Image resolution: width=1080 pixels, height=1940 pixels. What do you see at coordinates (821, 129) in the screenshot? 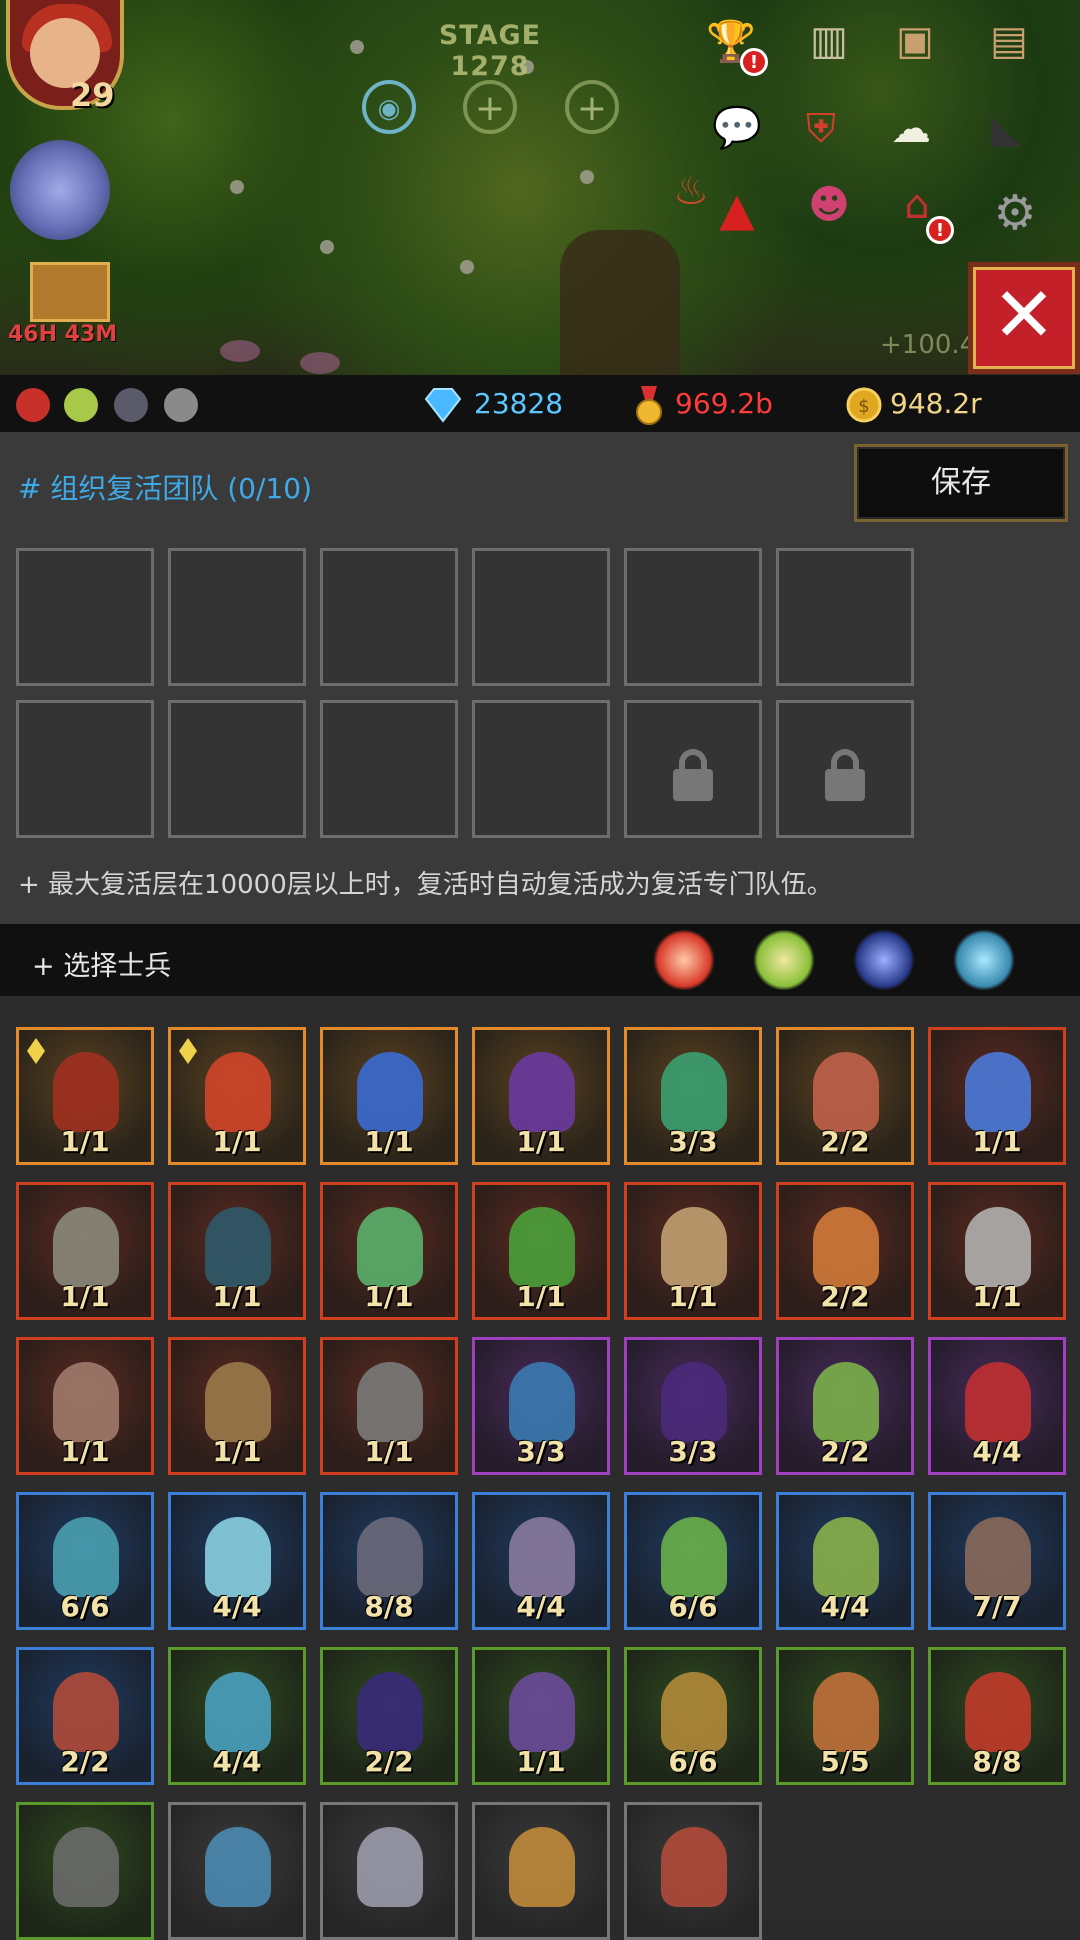
I see `guild-shield-icon: ⛨` at bounding box center [821, 129].